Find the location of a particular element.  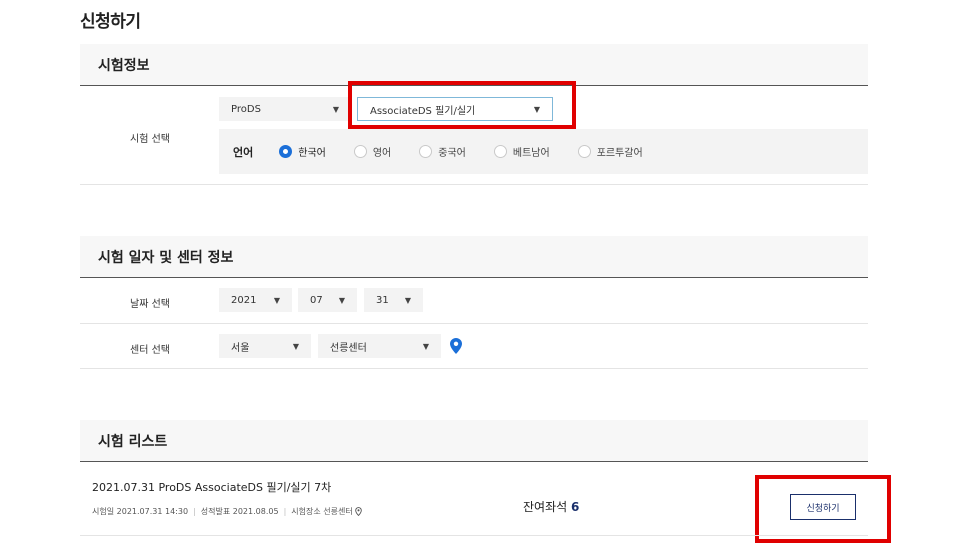

language-option-vietnamese: 베트남어 is located at coordinates (521, 151).